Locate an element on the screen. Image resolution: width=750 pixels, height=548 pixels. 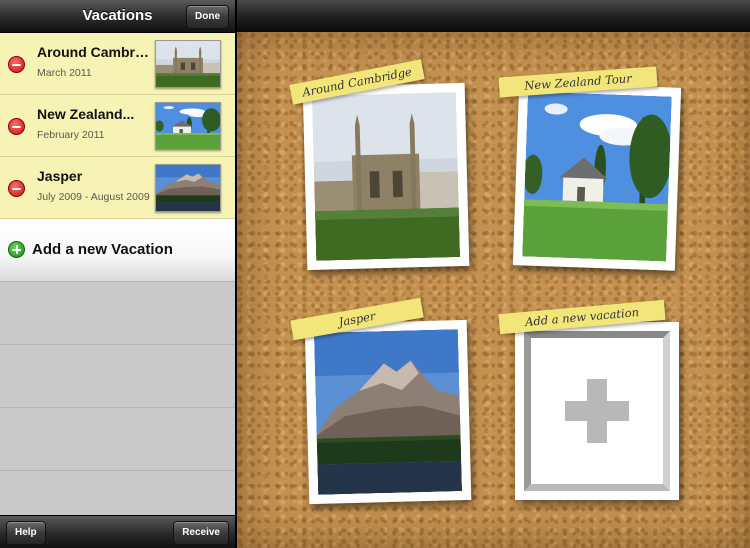
add-vacation-slot is located at coordinates (597, 411).